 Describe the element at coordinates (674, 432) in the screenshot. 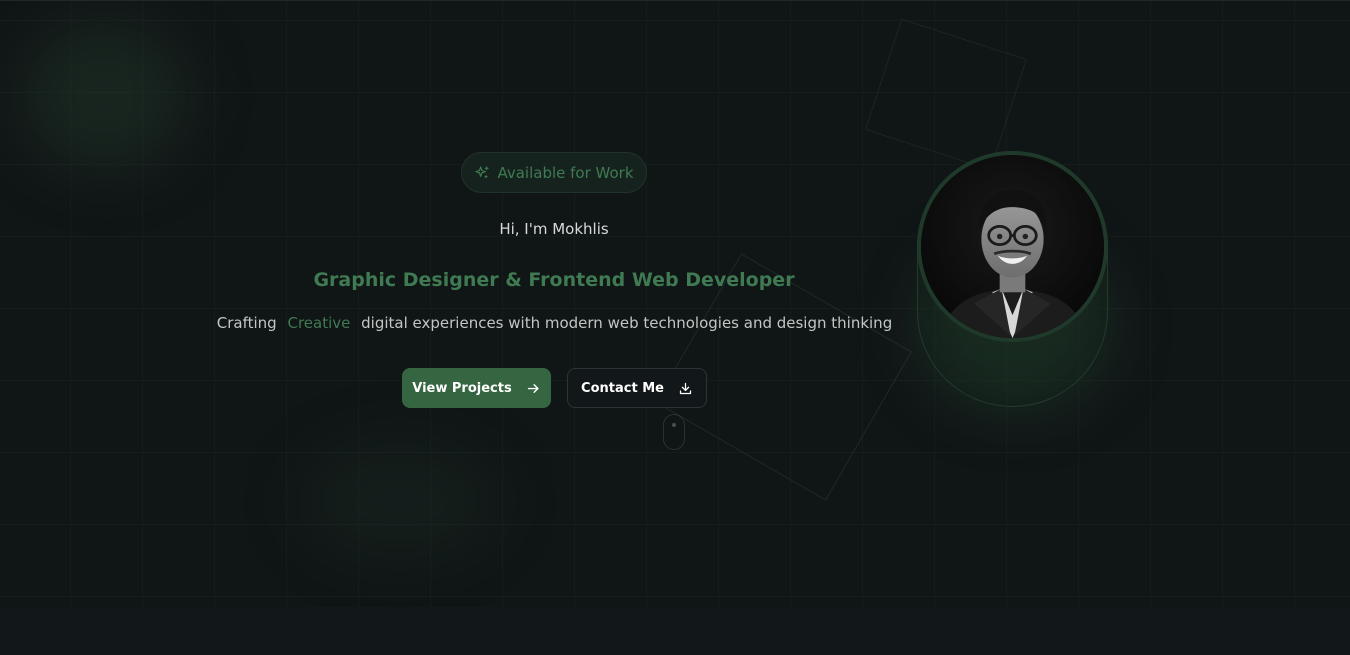

I see `scroll-indicator` at that location.